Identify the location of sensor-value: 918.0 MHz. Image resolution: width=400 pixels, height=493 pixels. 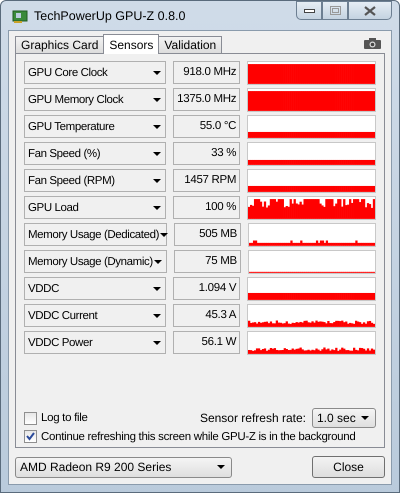
(206, 72).